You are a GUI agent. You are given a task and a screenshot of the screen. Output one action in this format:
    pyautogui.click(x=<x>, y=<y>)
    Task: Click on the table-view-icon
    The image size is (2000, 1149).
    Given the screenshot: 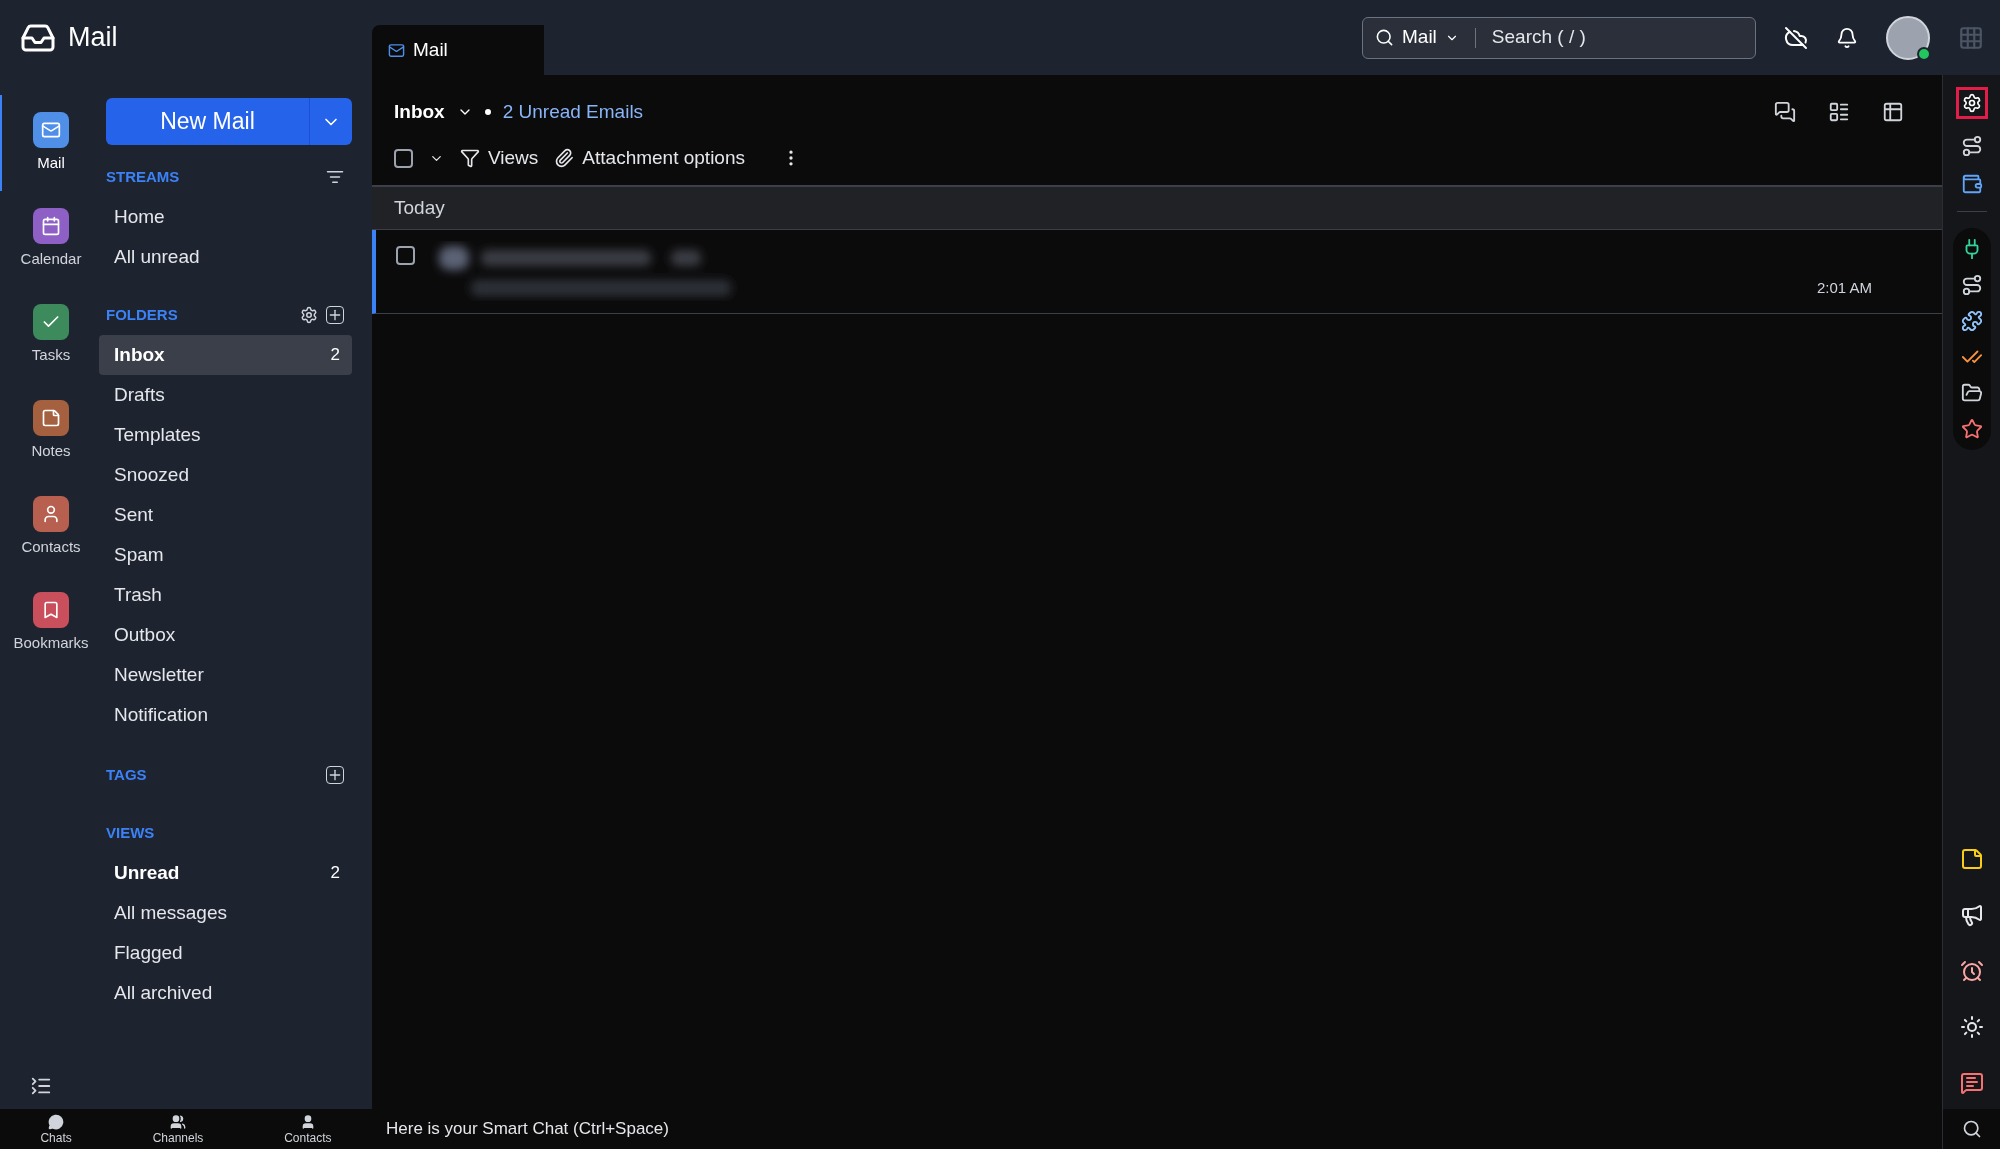 What is the action you would take?
    pyautogui.click(x=1893, y=112)
    